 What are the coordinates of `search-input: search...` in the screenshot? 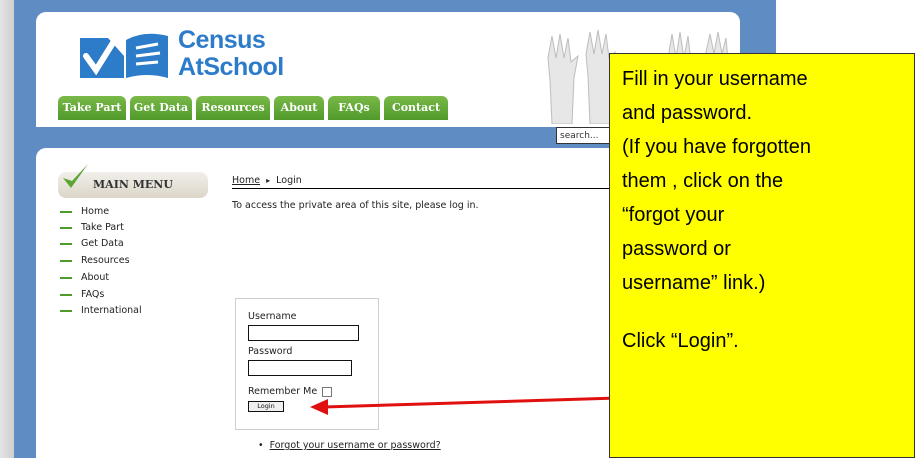 It's located at (583, 135).